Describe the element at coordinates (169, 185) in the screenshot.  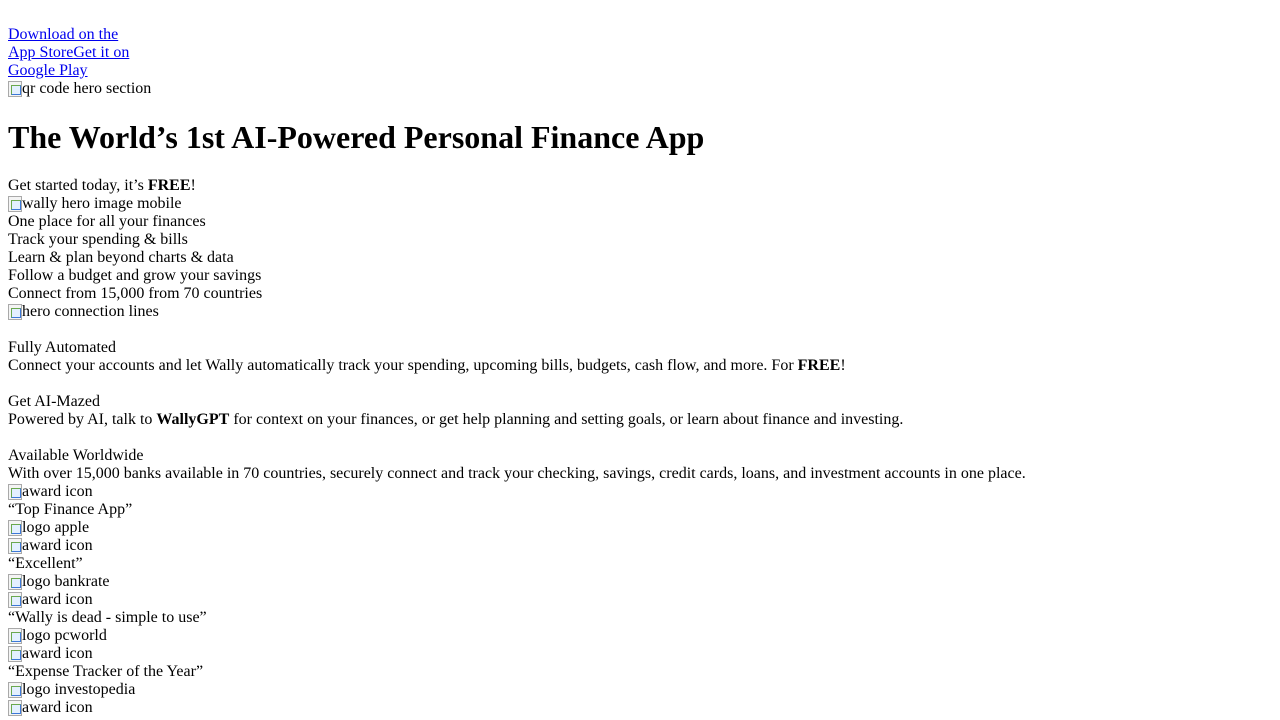
I see `cta-bold: FREE` at that location.